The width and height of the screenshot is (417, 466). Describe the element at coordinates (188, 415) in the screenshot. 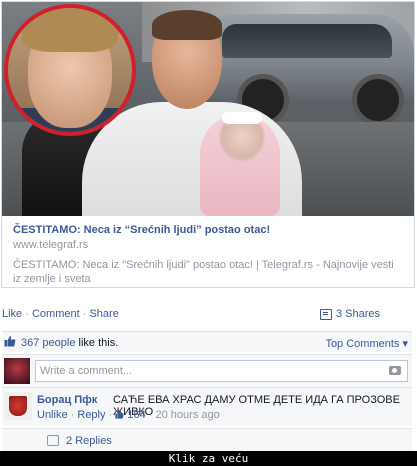

I see `comment-time: 20 hours ago` at that location.